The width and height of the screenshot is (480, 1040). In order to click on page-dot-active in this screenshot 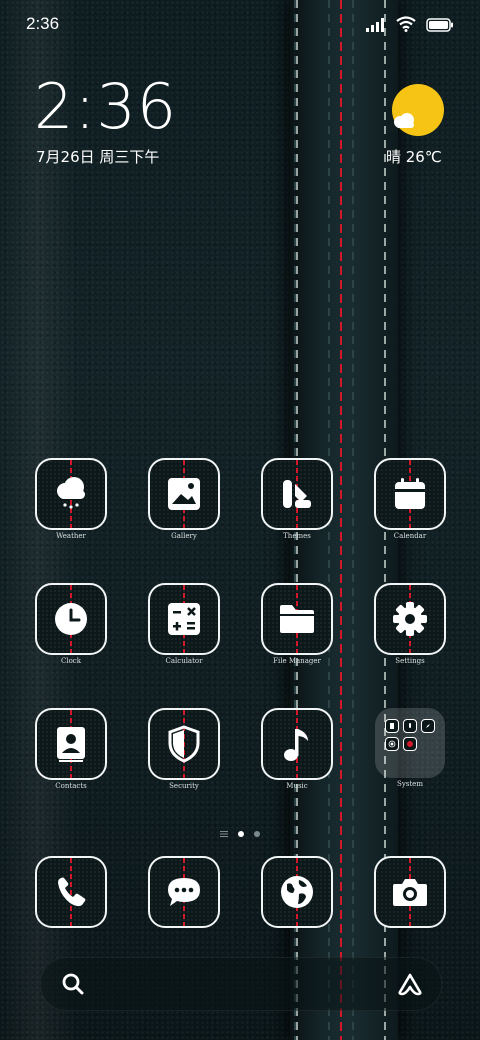, I will do `click(241, 834)`.